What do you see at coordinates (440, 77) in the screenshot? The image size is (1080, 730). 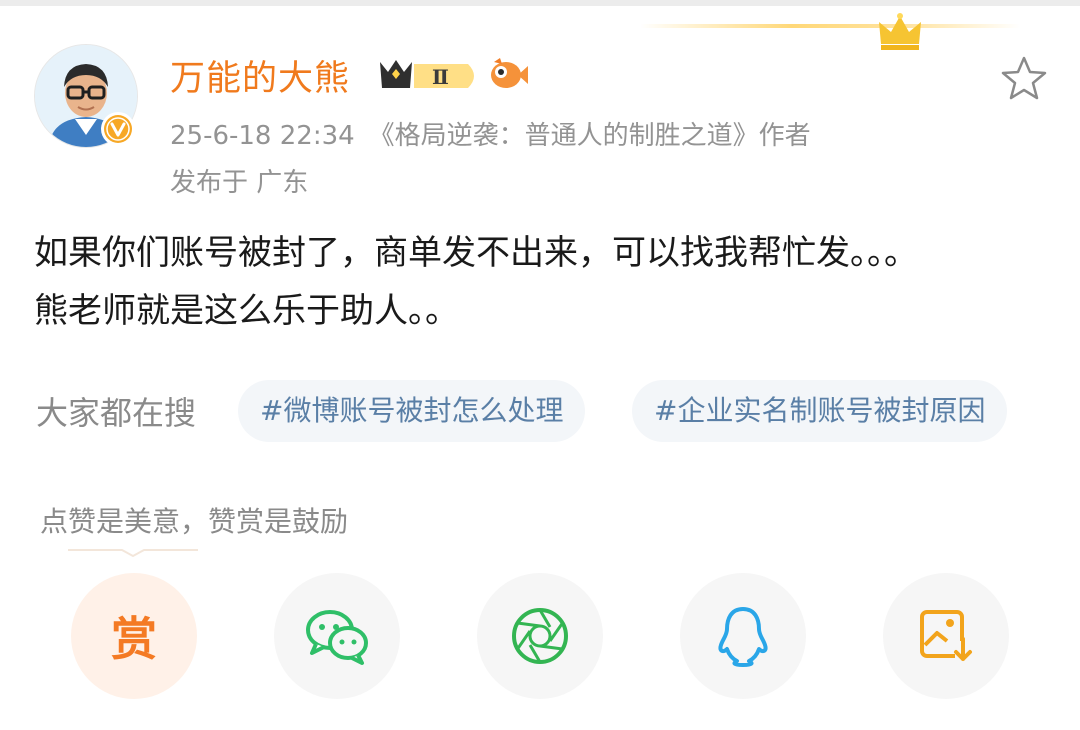 I see `vip-level-text: Ⅱ` at bounding box center [440, 77].